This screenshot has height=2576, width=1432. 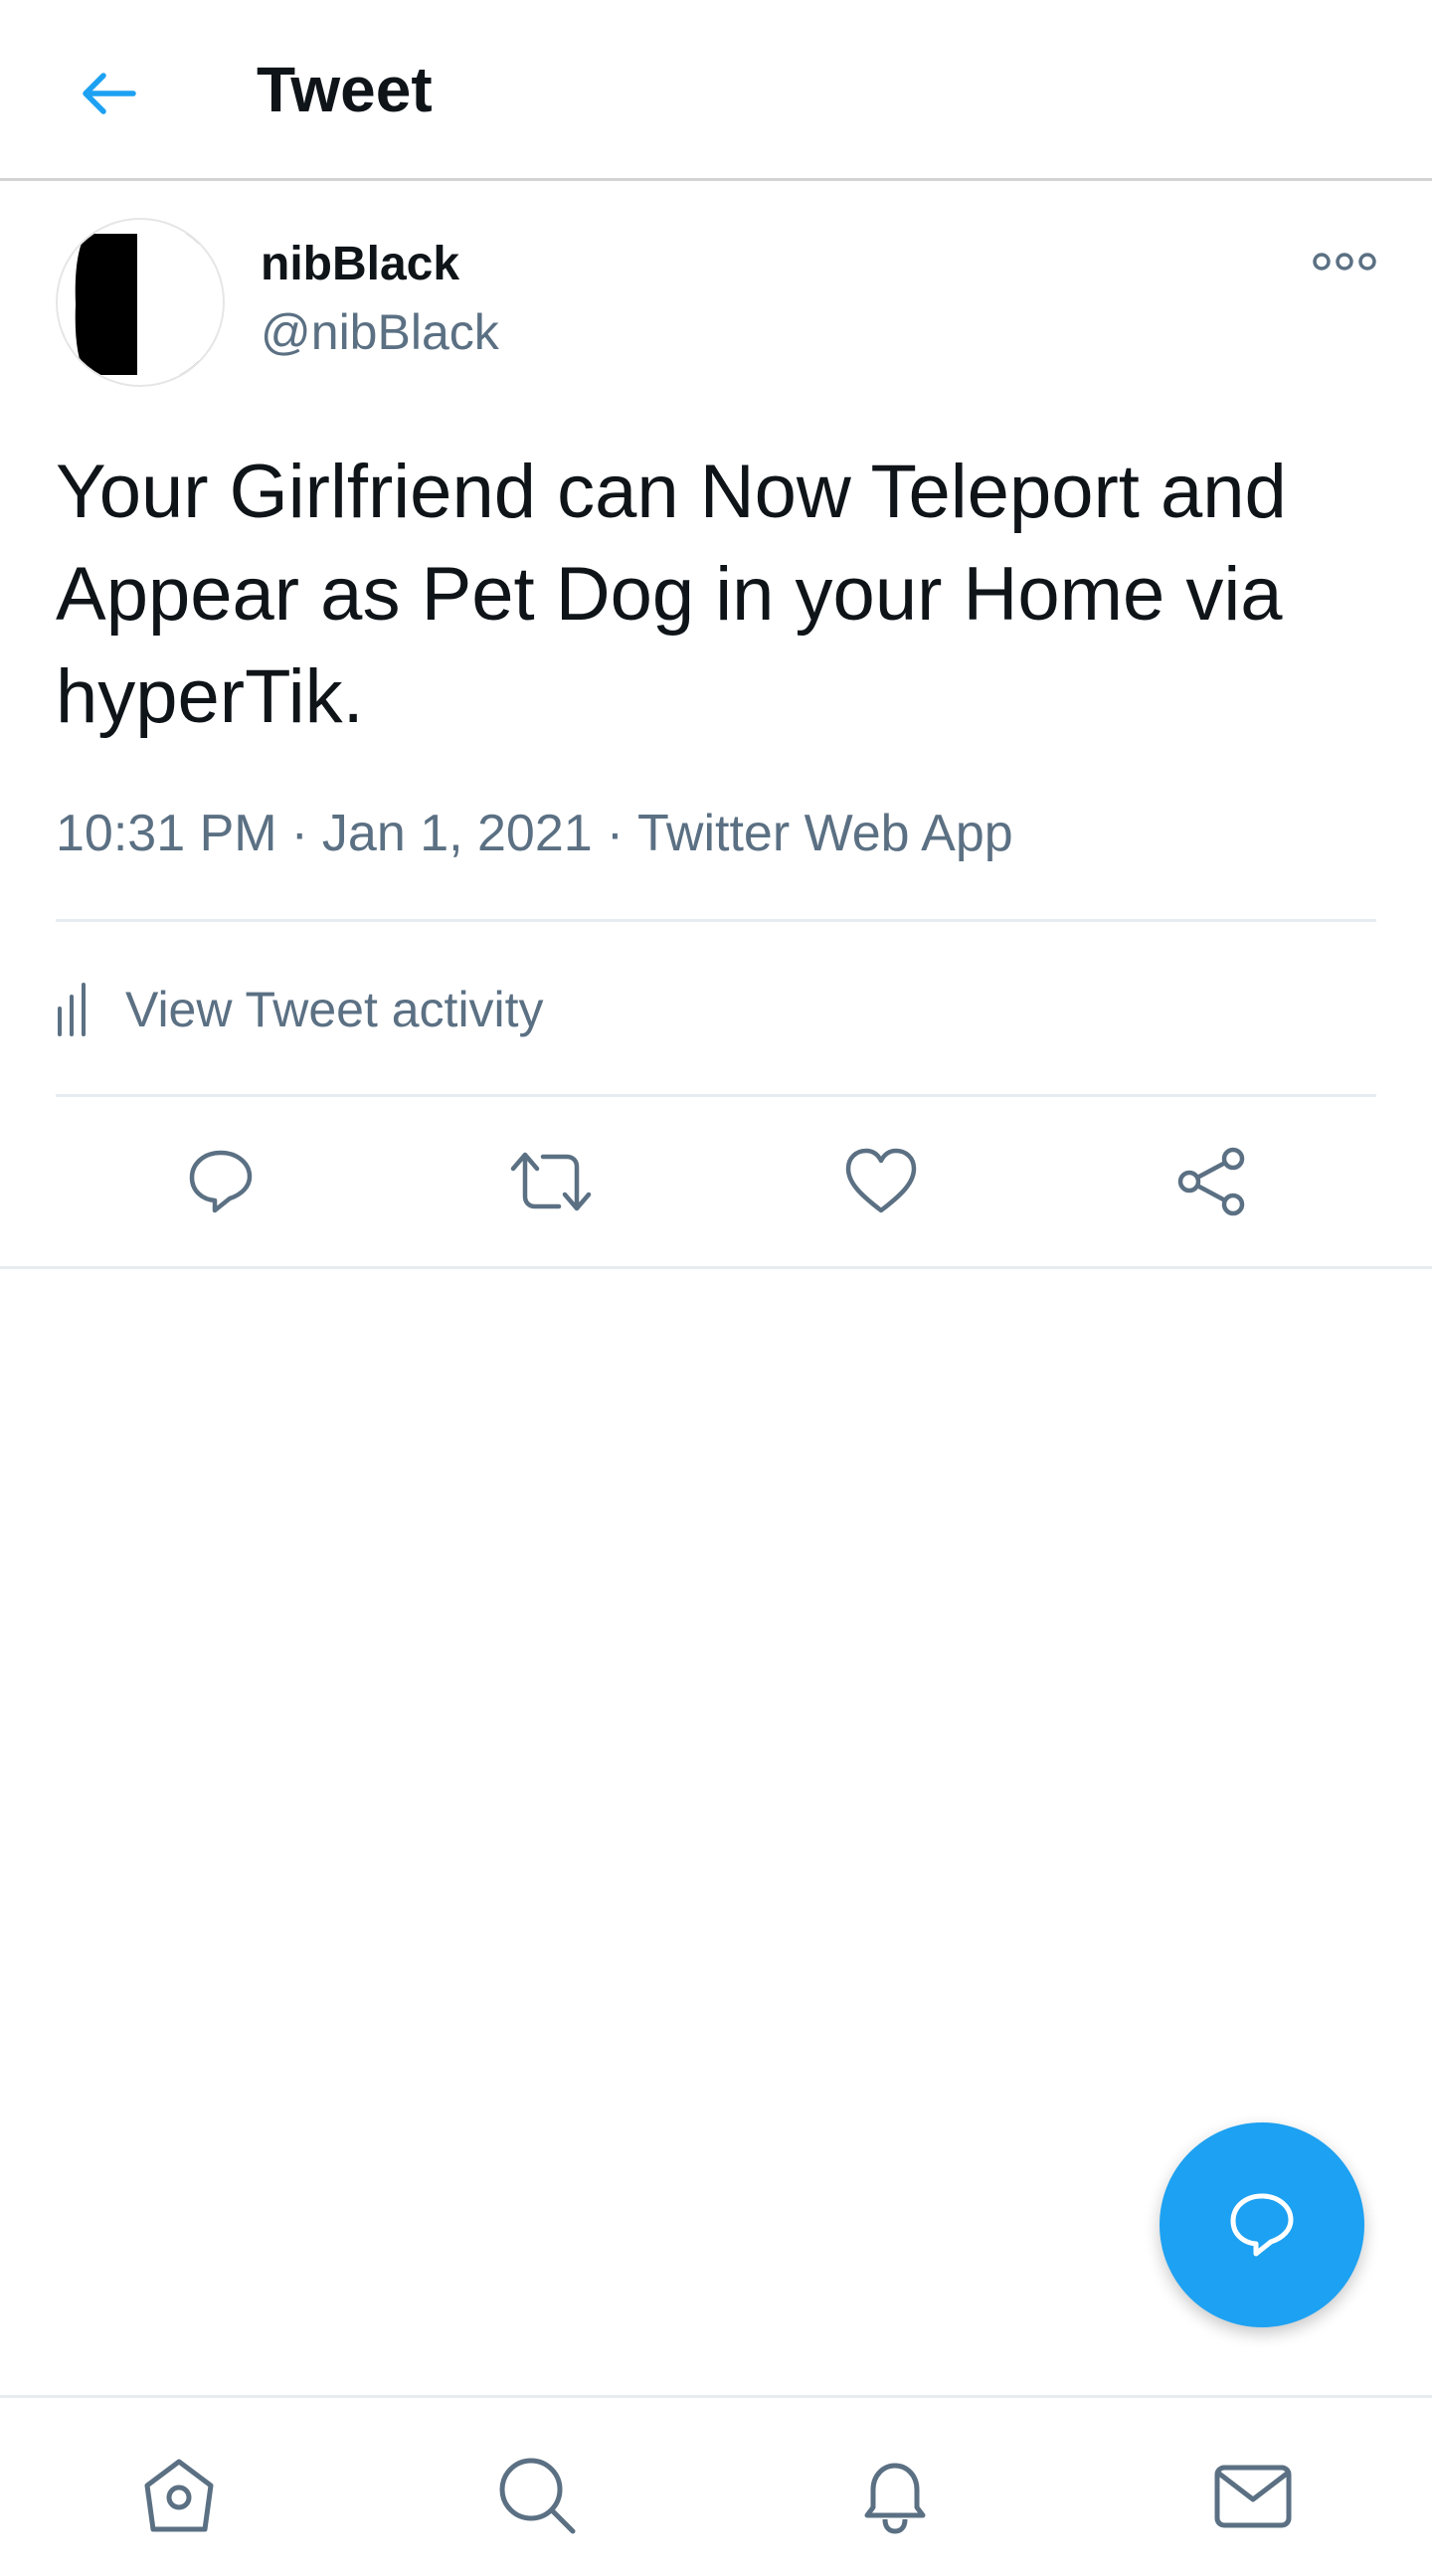 I want to click on bottom-navigation-bar, so click(x=716, y=2485).